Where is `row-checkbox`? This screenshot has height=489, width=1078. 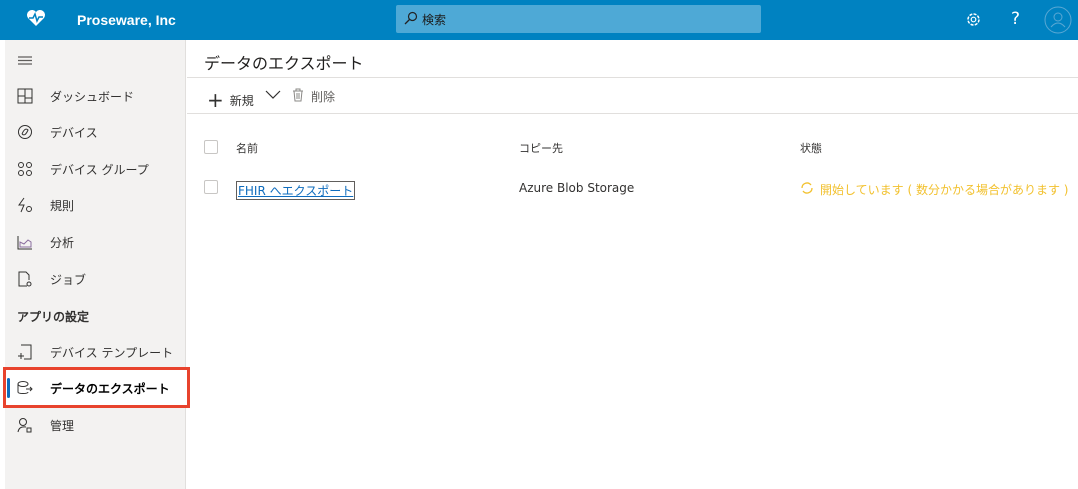
row-checkbox is located at coordinates (211, 187).